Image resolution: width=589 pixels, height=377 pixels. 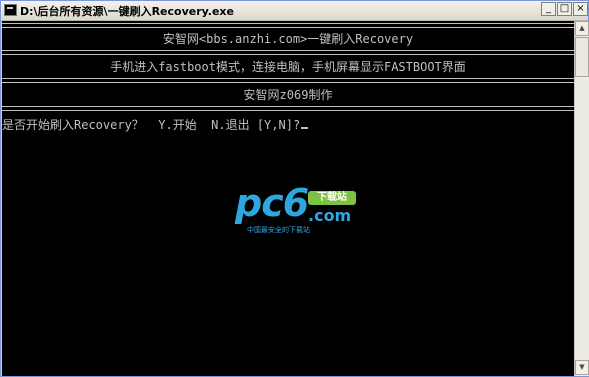 I want to click on minimize-button: _, so click(x=548, y=9).